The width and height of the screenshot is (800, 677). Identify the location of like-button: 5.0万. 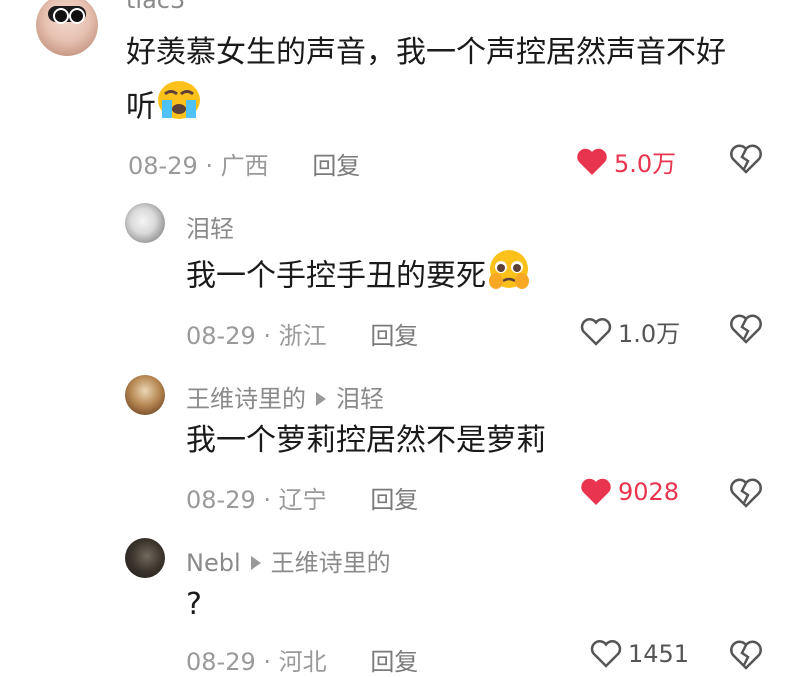
(626, 161).